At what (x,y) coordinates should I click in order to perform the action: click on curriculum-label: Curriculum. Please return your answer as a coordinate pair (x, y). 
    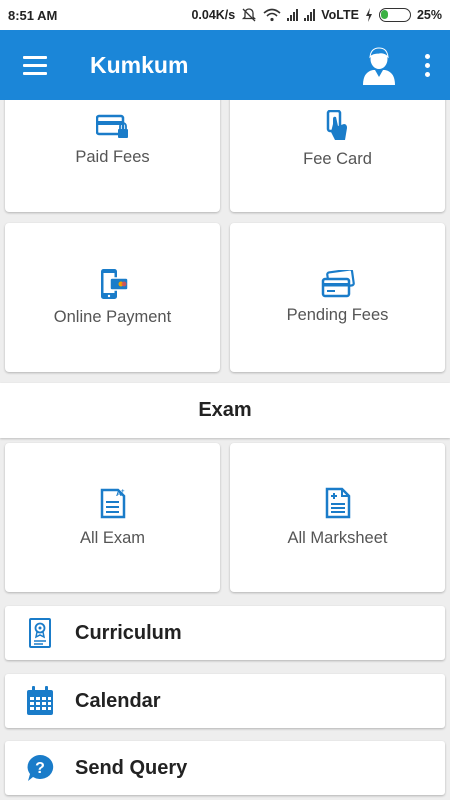
    Looking at the image, I should click on (128, 632).